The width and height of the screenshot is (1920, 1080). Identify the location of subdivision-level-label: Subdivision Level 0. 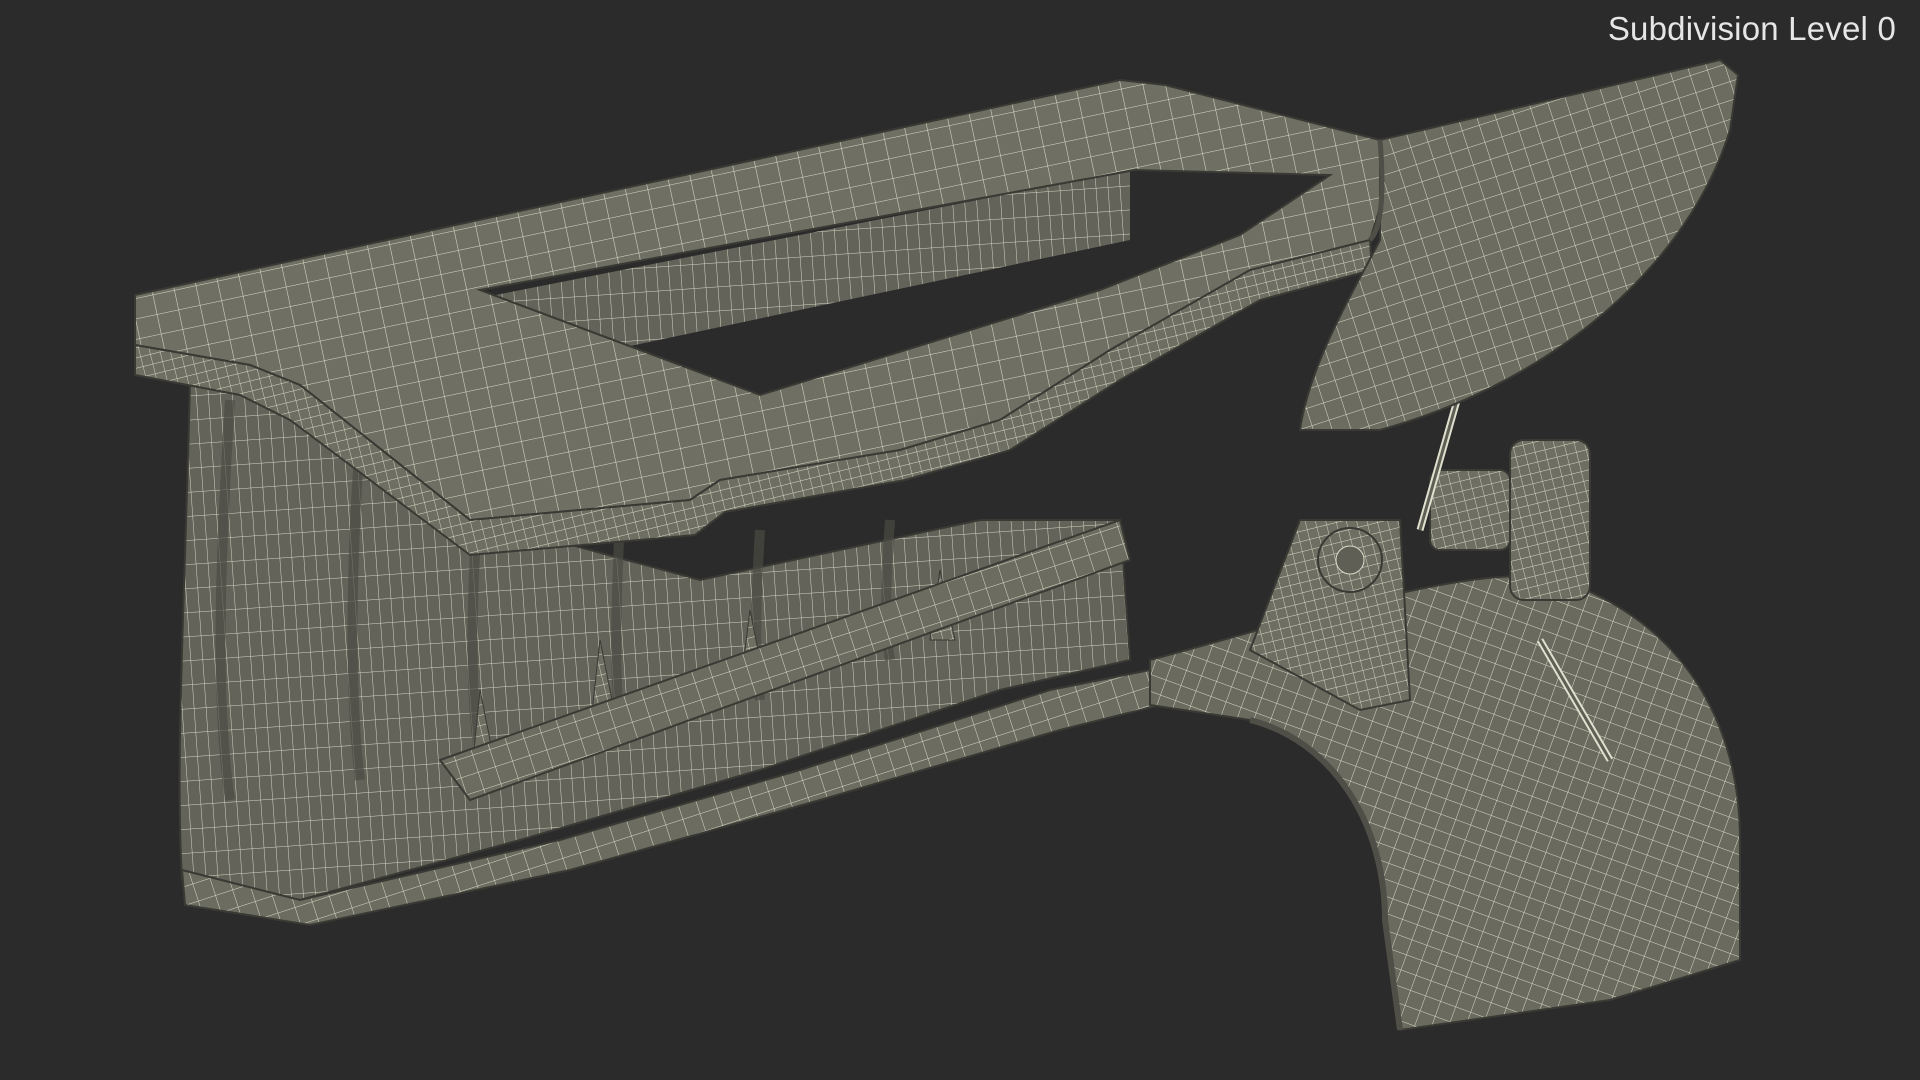
(1751, 28).